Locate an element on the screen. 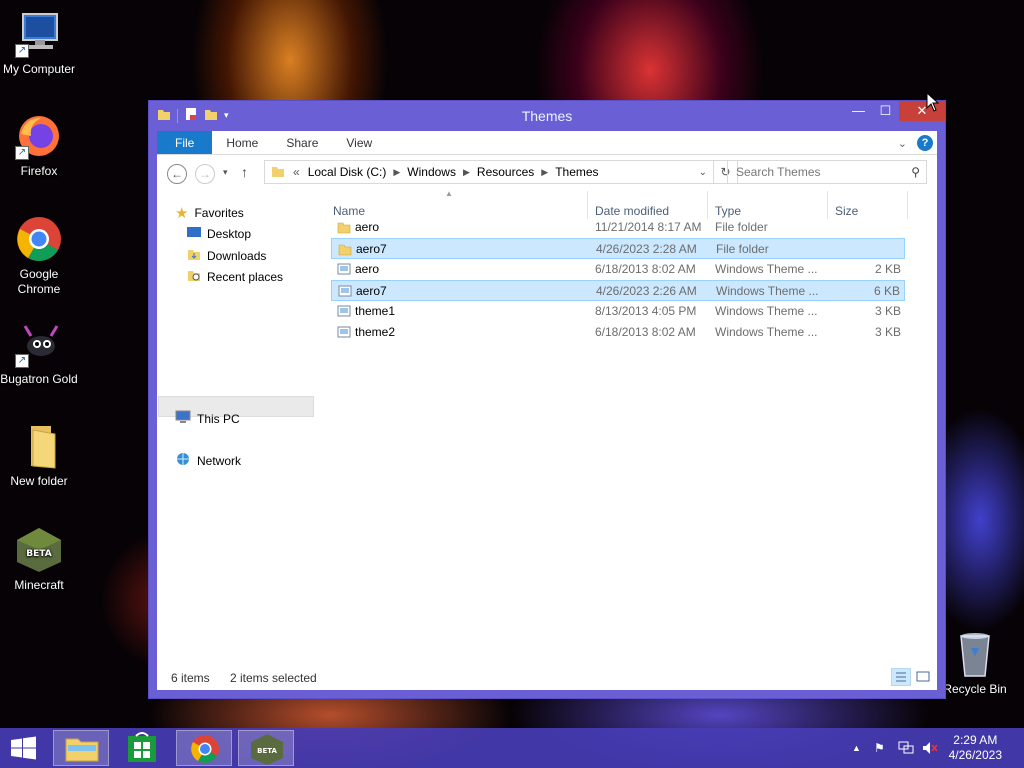 This screenshot has height=768, width=1024. minimize-button: — is located at coordinates (858, 111).